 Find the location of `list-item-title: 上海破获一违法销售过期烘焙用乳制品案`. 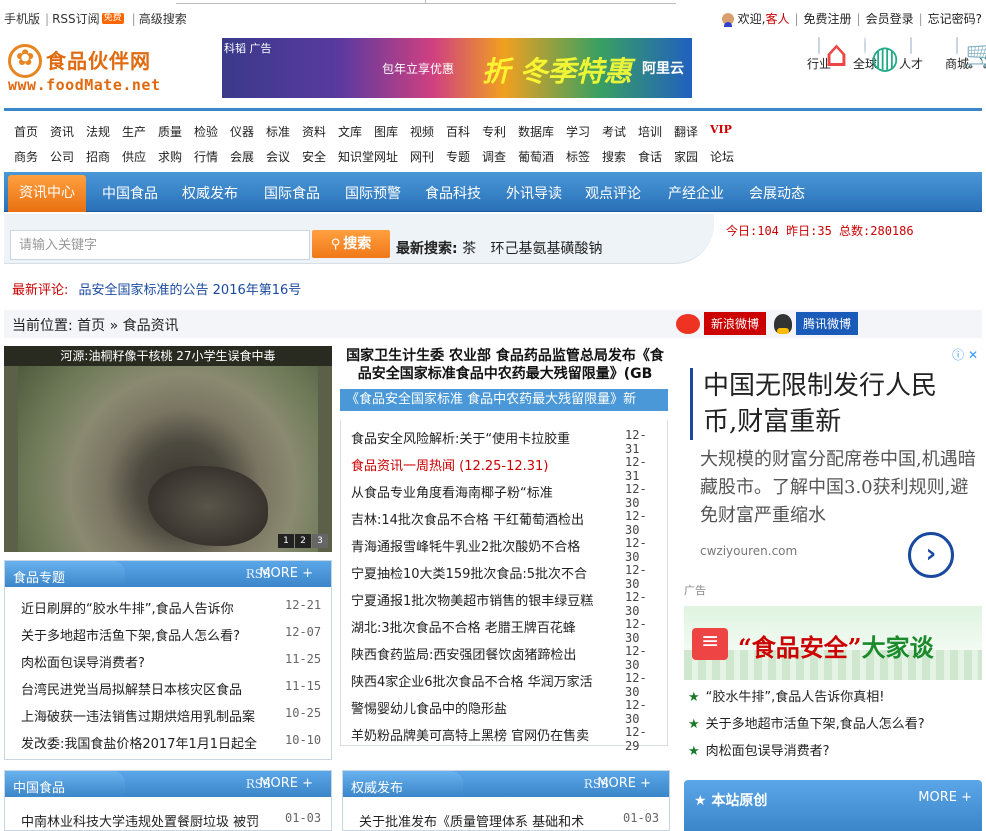

list-item-title: 上海破获一违法销售过期烘焙用乳制品案 is located at coordinates (151, 715).